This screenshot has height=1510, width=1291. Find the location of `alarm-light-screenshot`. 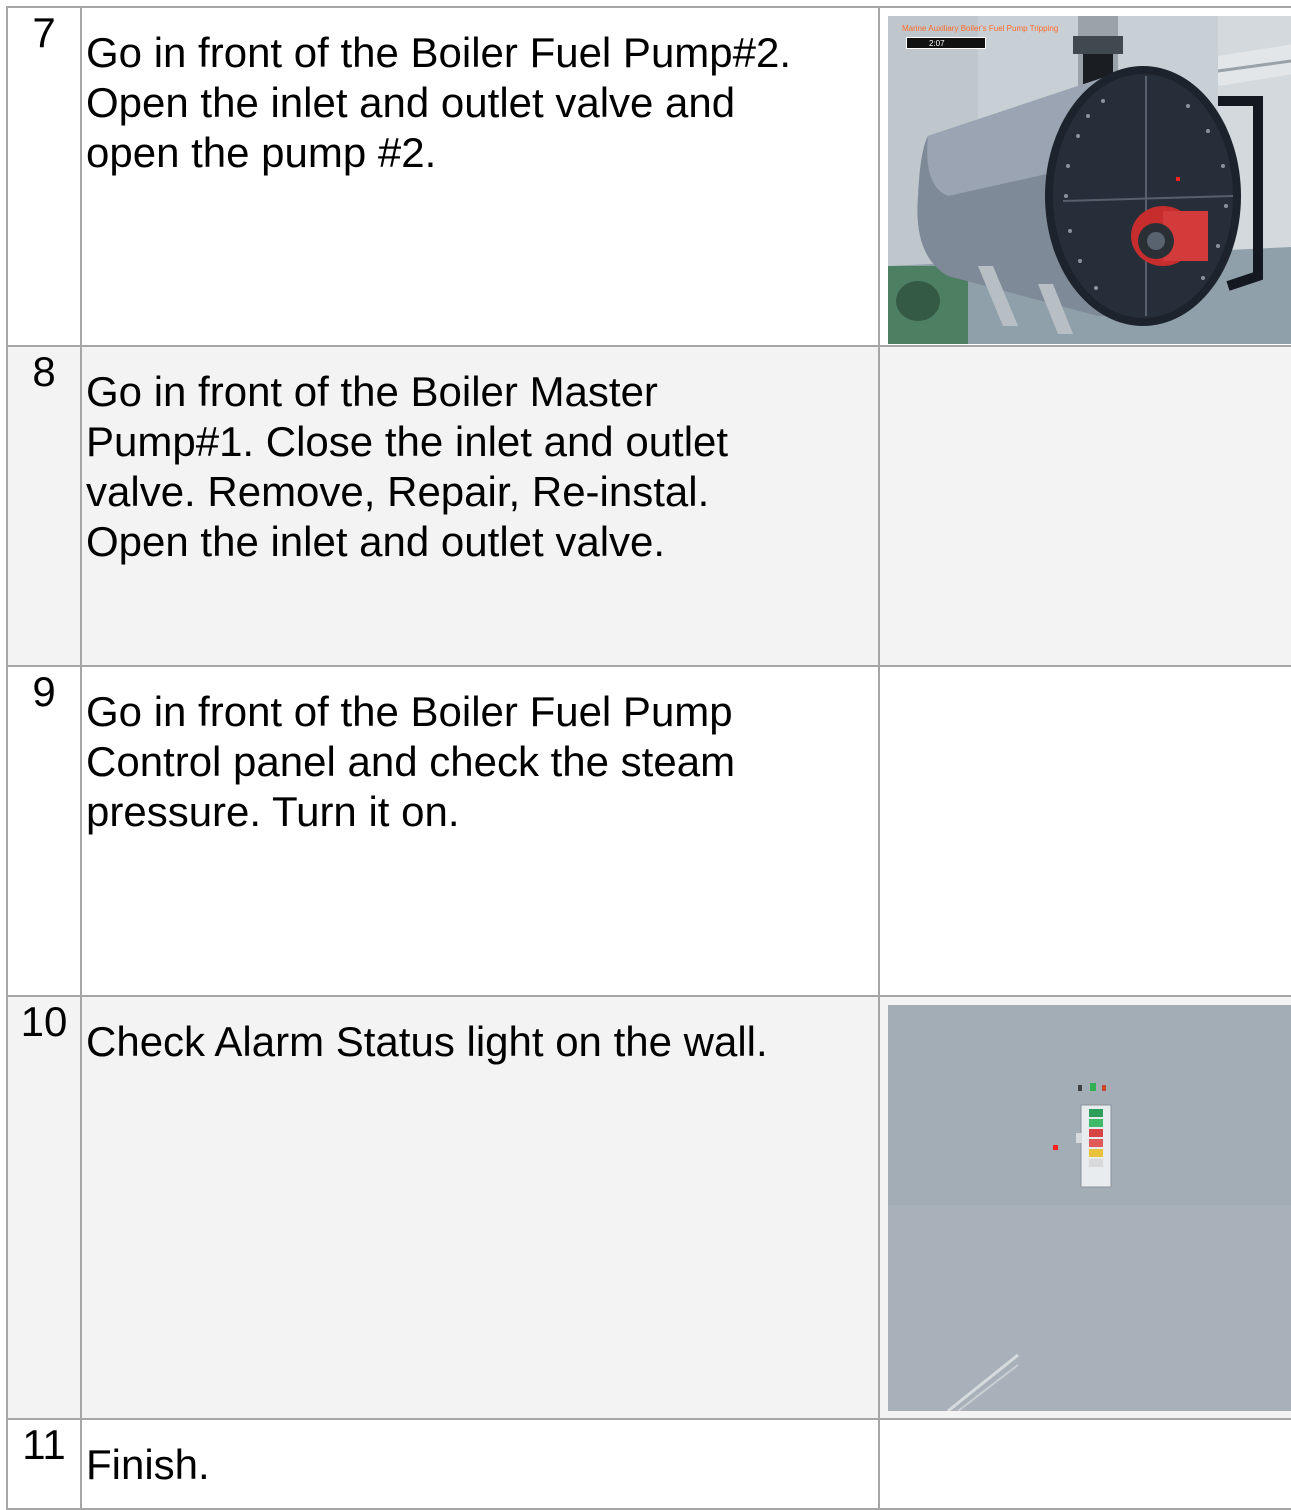

alarm-light-screenshot is located at coordinates (1089, 1208).